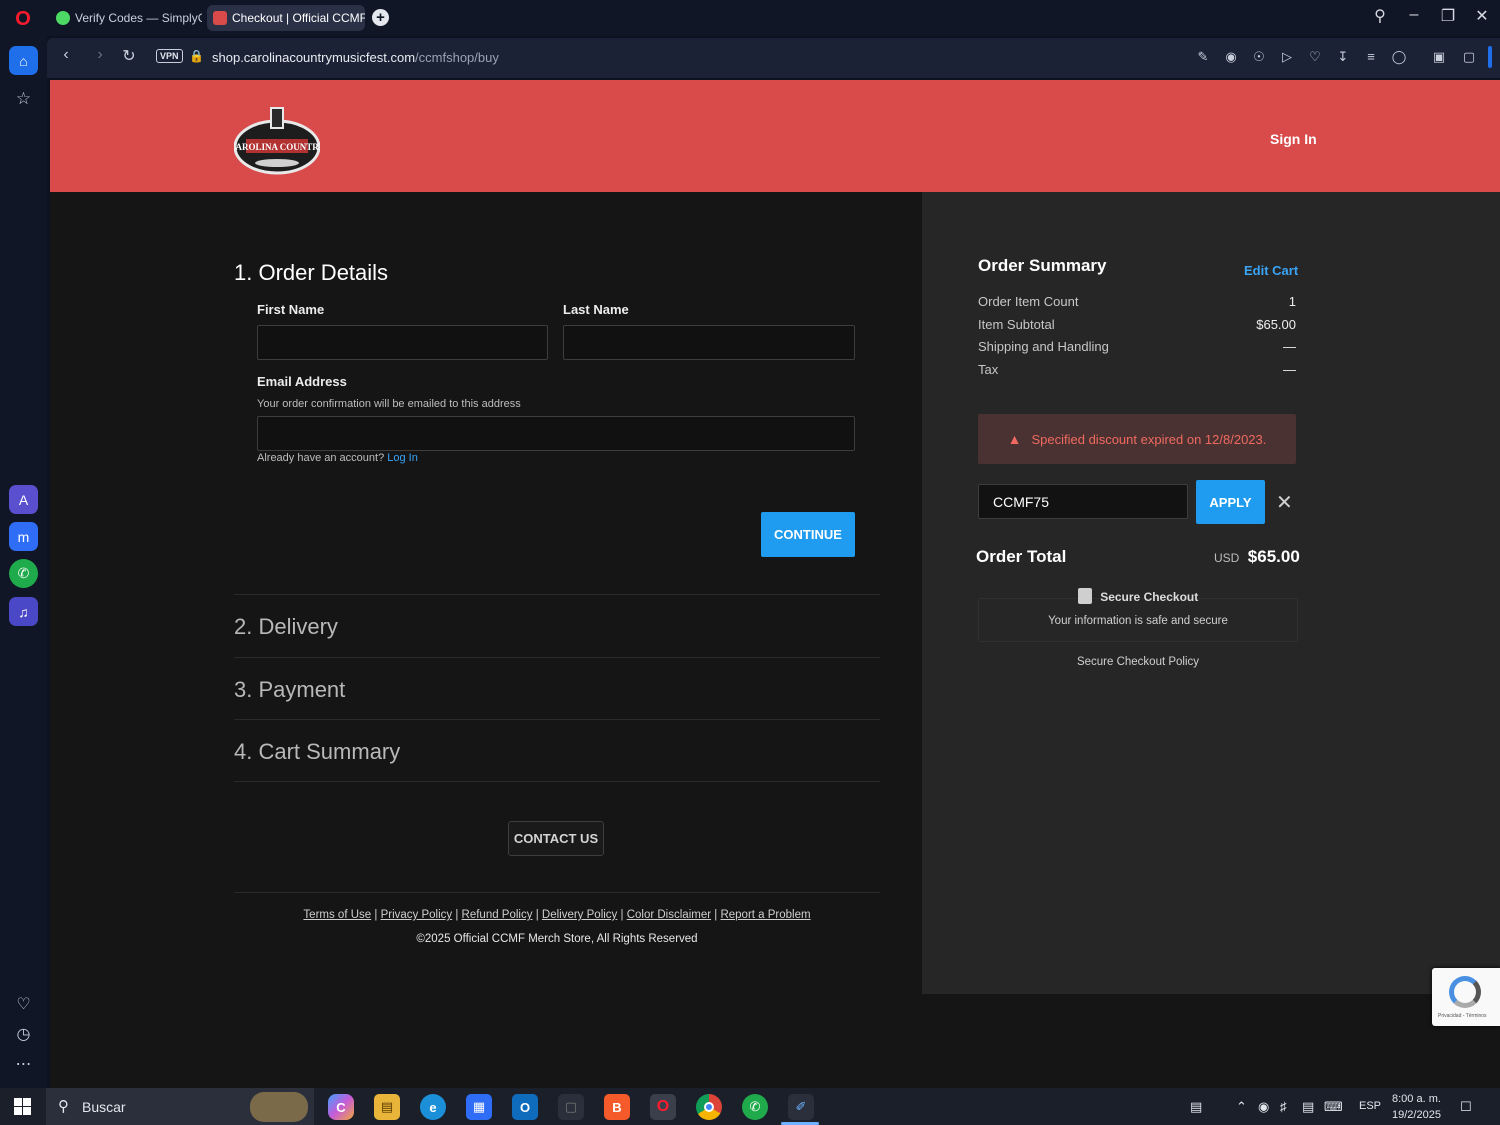  What do you see at coordinates (1482, 16) in the screenshot?
I see `close-window-icon: ✕` at bounding box center [1482, 16].